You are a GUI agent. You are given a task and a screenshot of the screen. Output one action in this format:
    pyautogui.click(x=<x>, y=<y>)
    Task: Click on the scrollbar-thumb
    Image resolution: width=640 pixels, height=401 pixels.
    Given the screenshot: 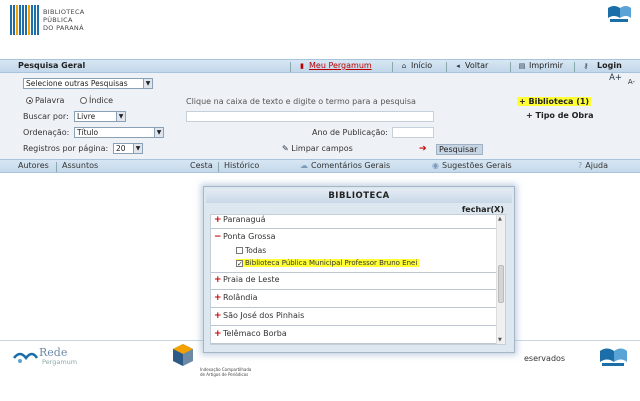 What is the action you would take?
    pyautogui.click(x=501, y=284)
    